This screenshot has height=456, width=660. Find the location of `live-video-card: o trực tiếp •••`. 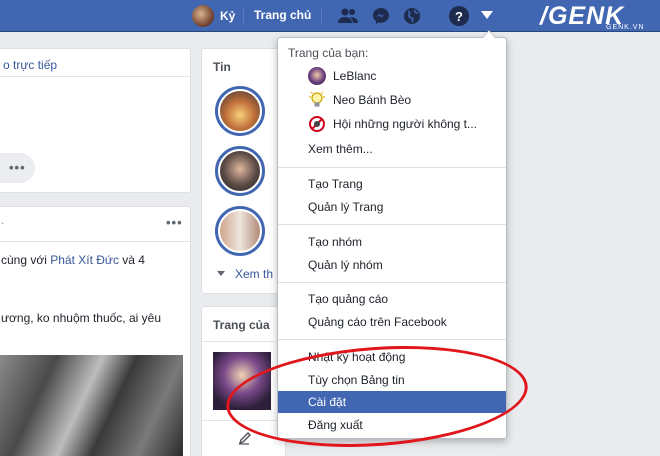

live-video-card: o trực tiếp ••• is located at coordinates (95, 120).